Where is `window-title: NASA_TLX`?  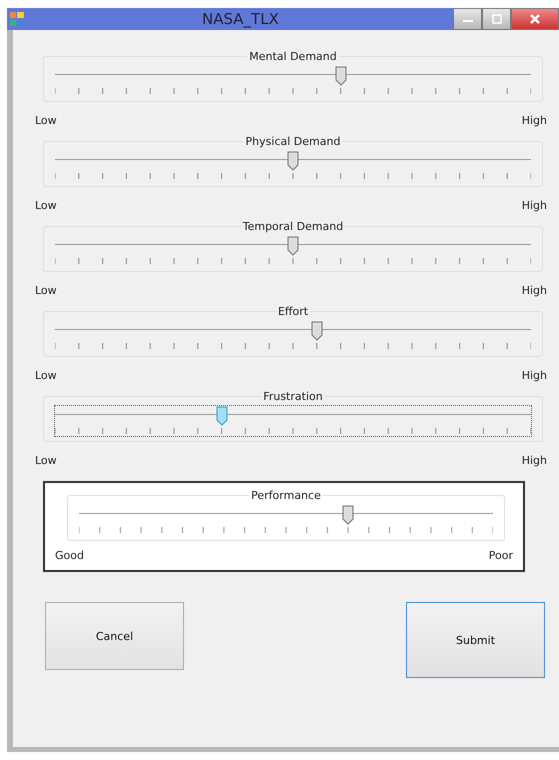
window-title: NASA_TLX is located at coordinates (240, 19).